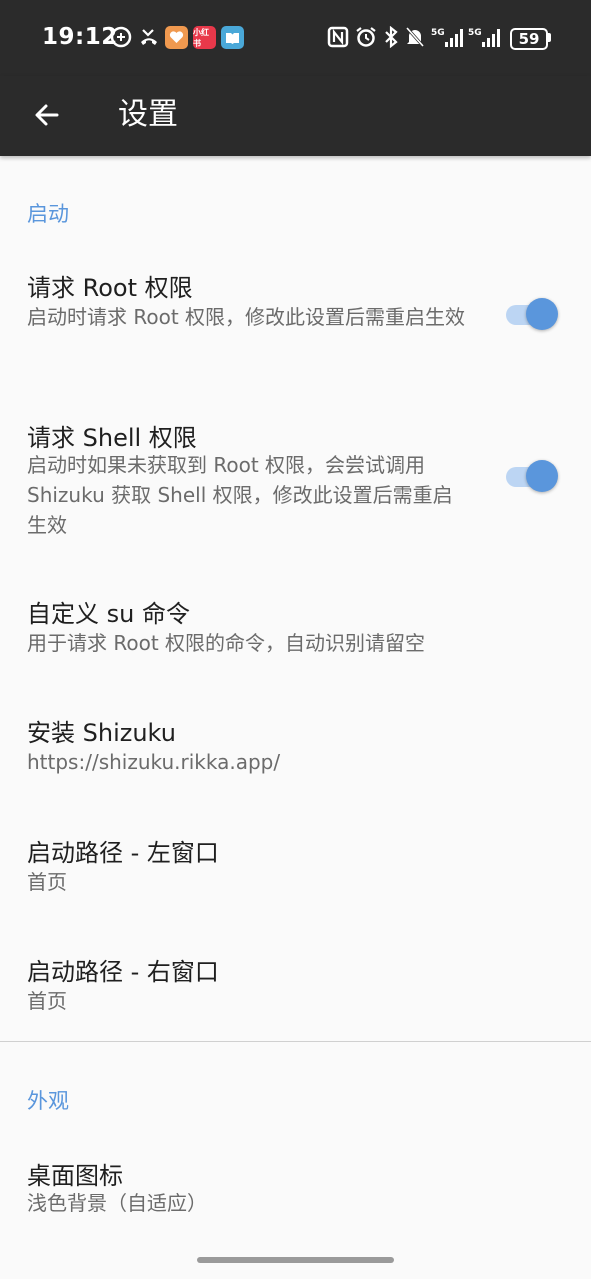 Image resolution: width=591 pixels, height=1279 pixels. Describe the element at coordinates (117, 1203) in the screenshot. I see `pref-summary: 浅色背景（自适应）` at that location.